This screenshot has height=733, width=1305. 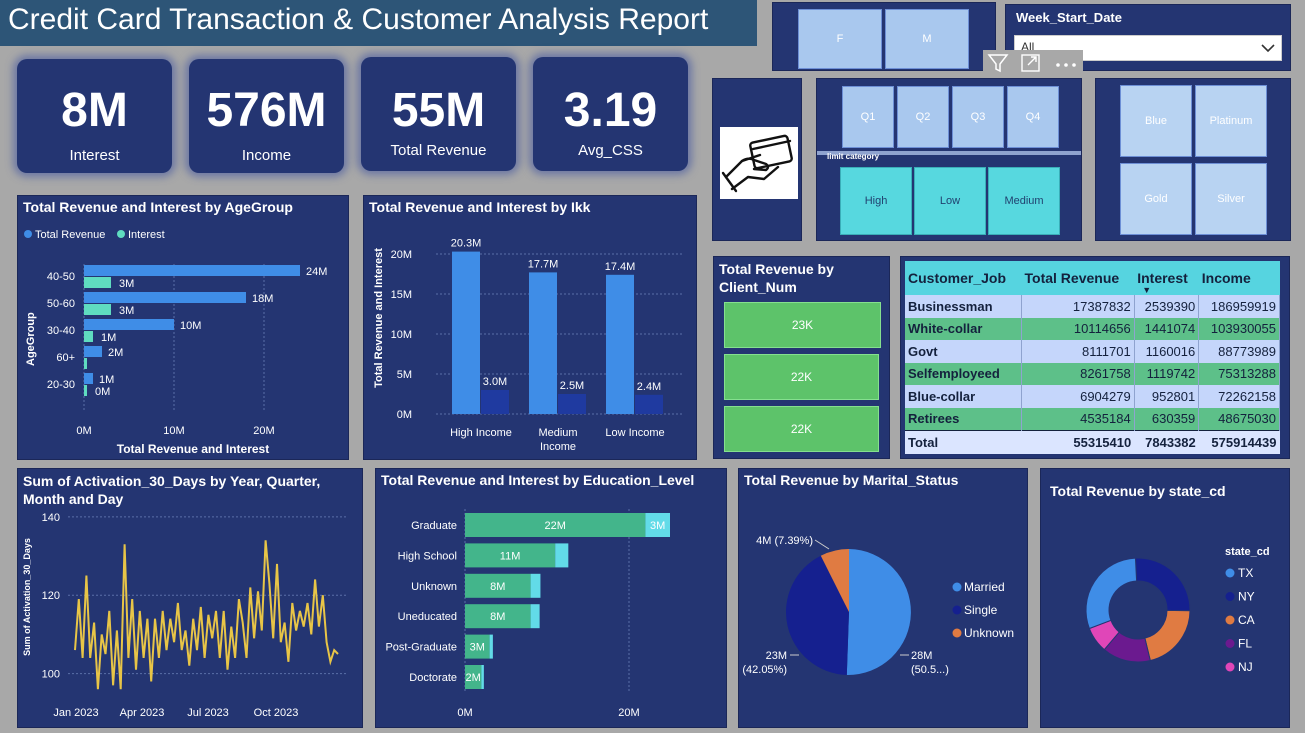 I want to click on data-label: 24M, so click(x=316, y=272).